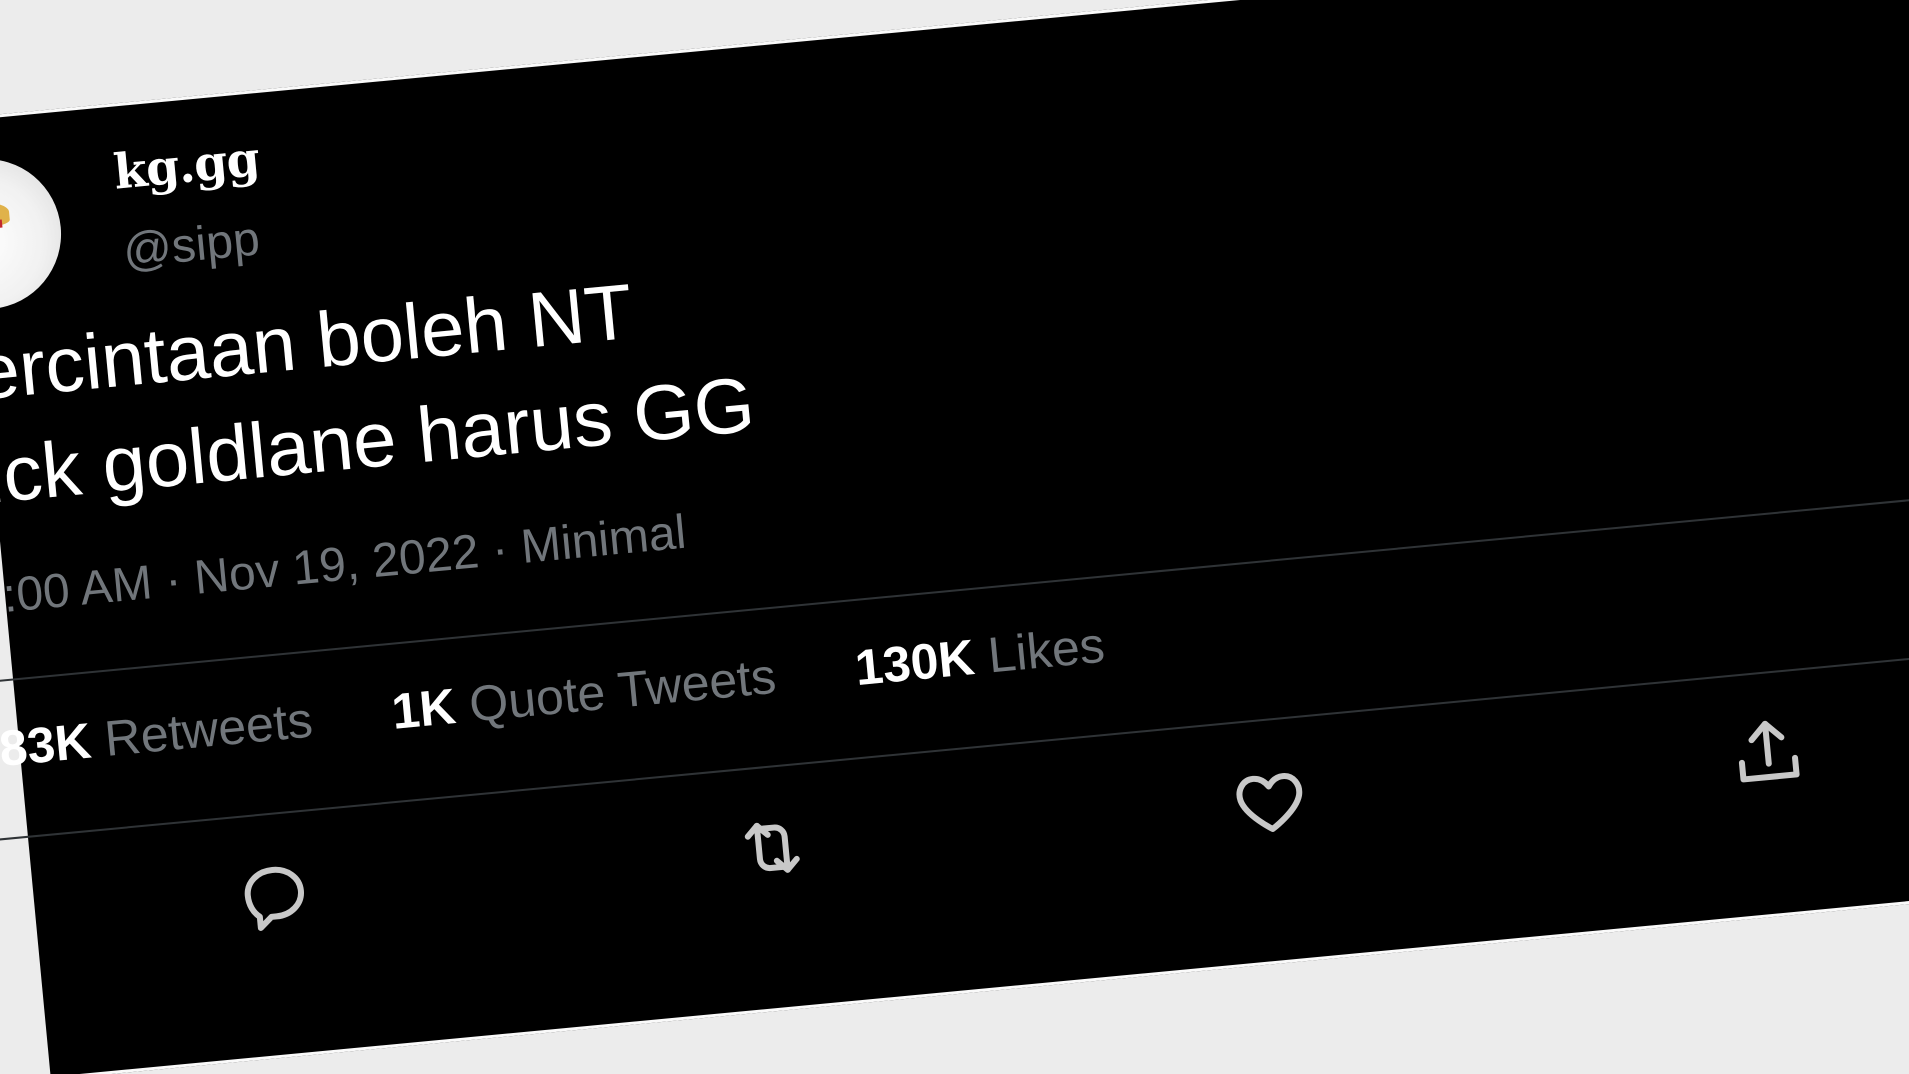 The image size is (1909, 1074). Describe the element at coordinates (47, 744) in the screenshot. I see `retweets-count: 83K` at that location.